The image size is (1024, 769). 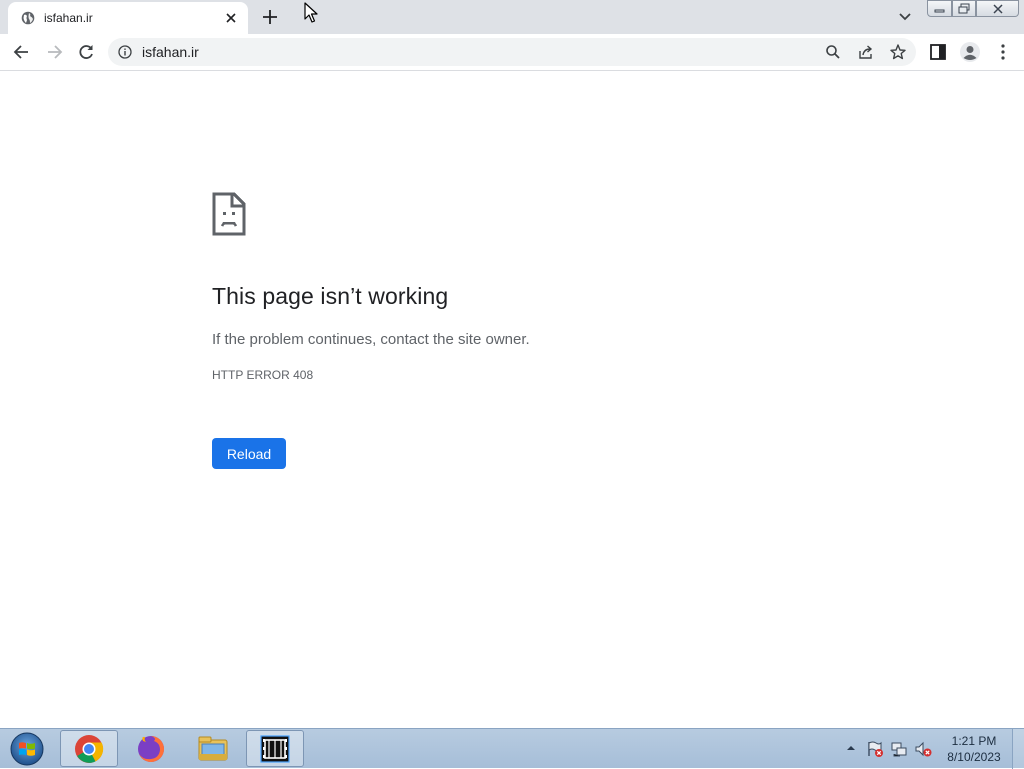 What do you see at coordinates (125, 52) in the screenshot?
I see `info-icon` at bounding box center [125, 52].